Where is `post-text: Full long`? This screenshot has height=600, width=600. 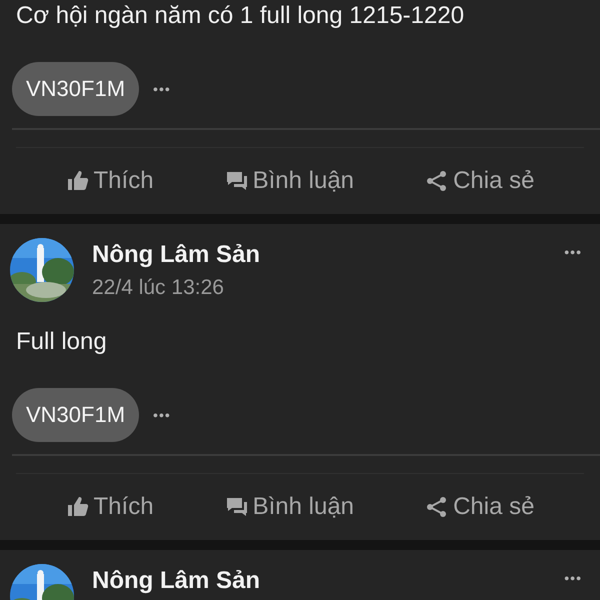
post-text: Full long is located at coordinates (61, 342).